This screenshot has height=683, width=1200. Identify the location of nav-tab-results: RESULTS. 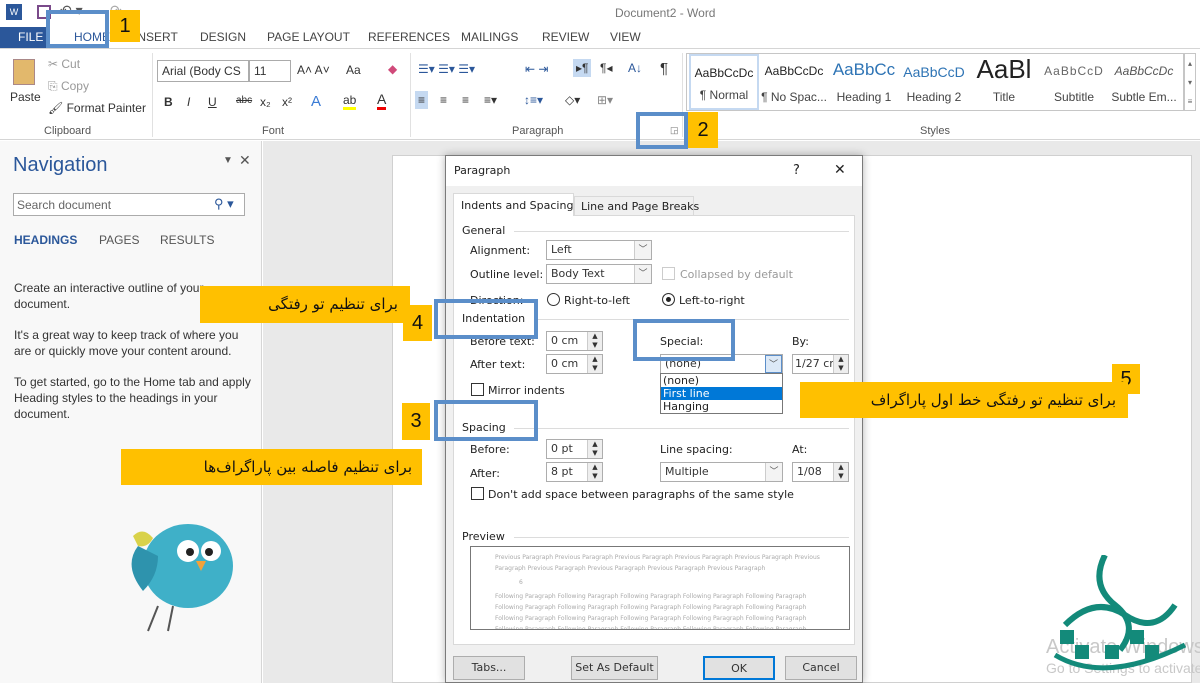
(187, 240).